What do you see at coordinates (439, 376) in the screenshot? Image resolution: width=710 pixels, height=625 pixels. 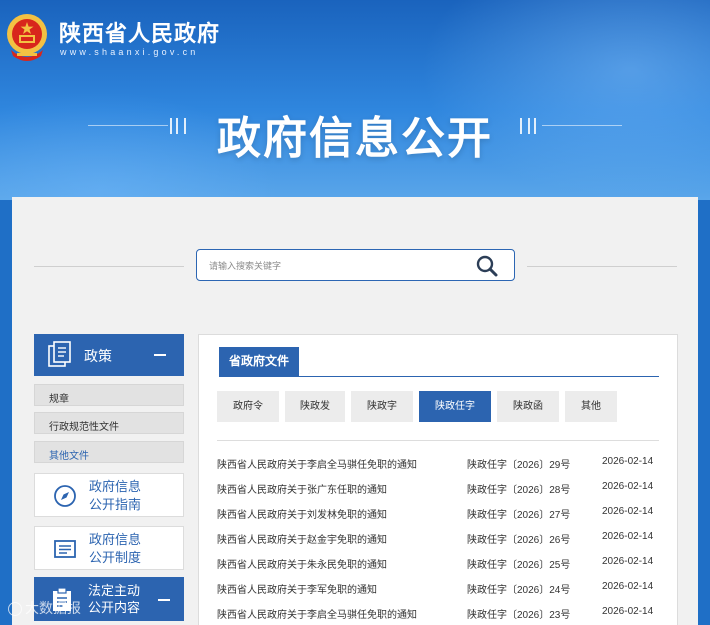 I see `tab-underline` at bounding box center [439, 376].